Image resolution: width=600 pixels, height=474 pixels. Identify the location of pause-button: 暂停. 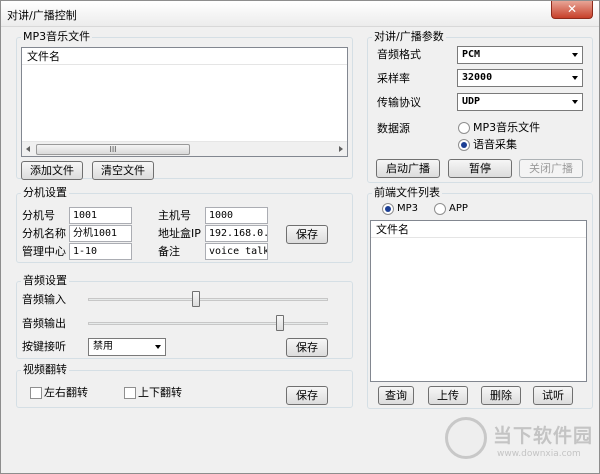
(480, 168).